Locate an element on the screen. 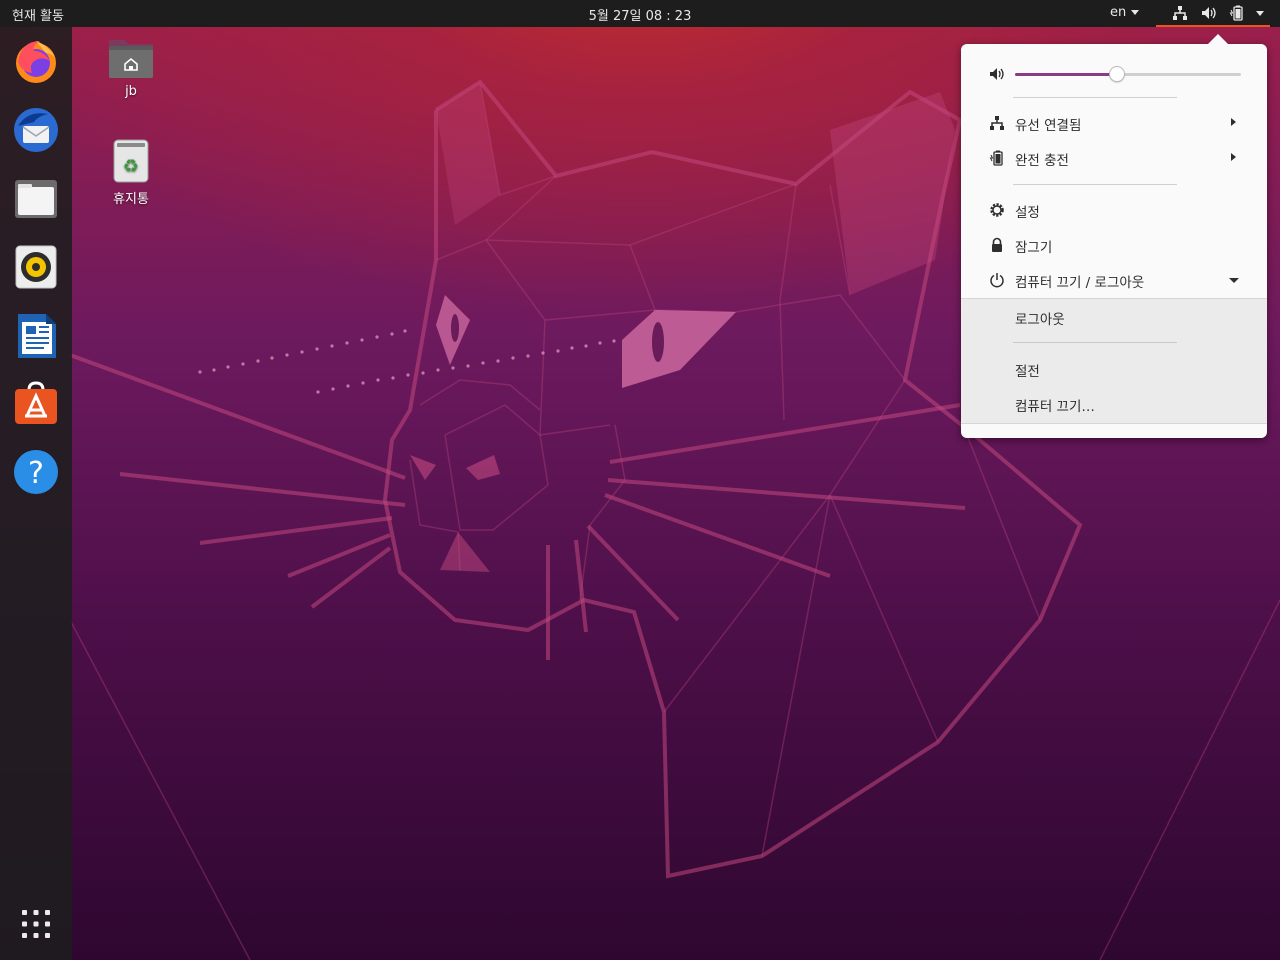 The image size is (1280, 960). desktop-icon-label: 휴지통 is located at coordinates (131, 199).